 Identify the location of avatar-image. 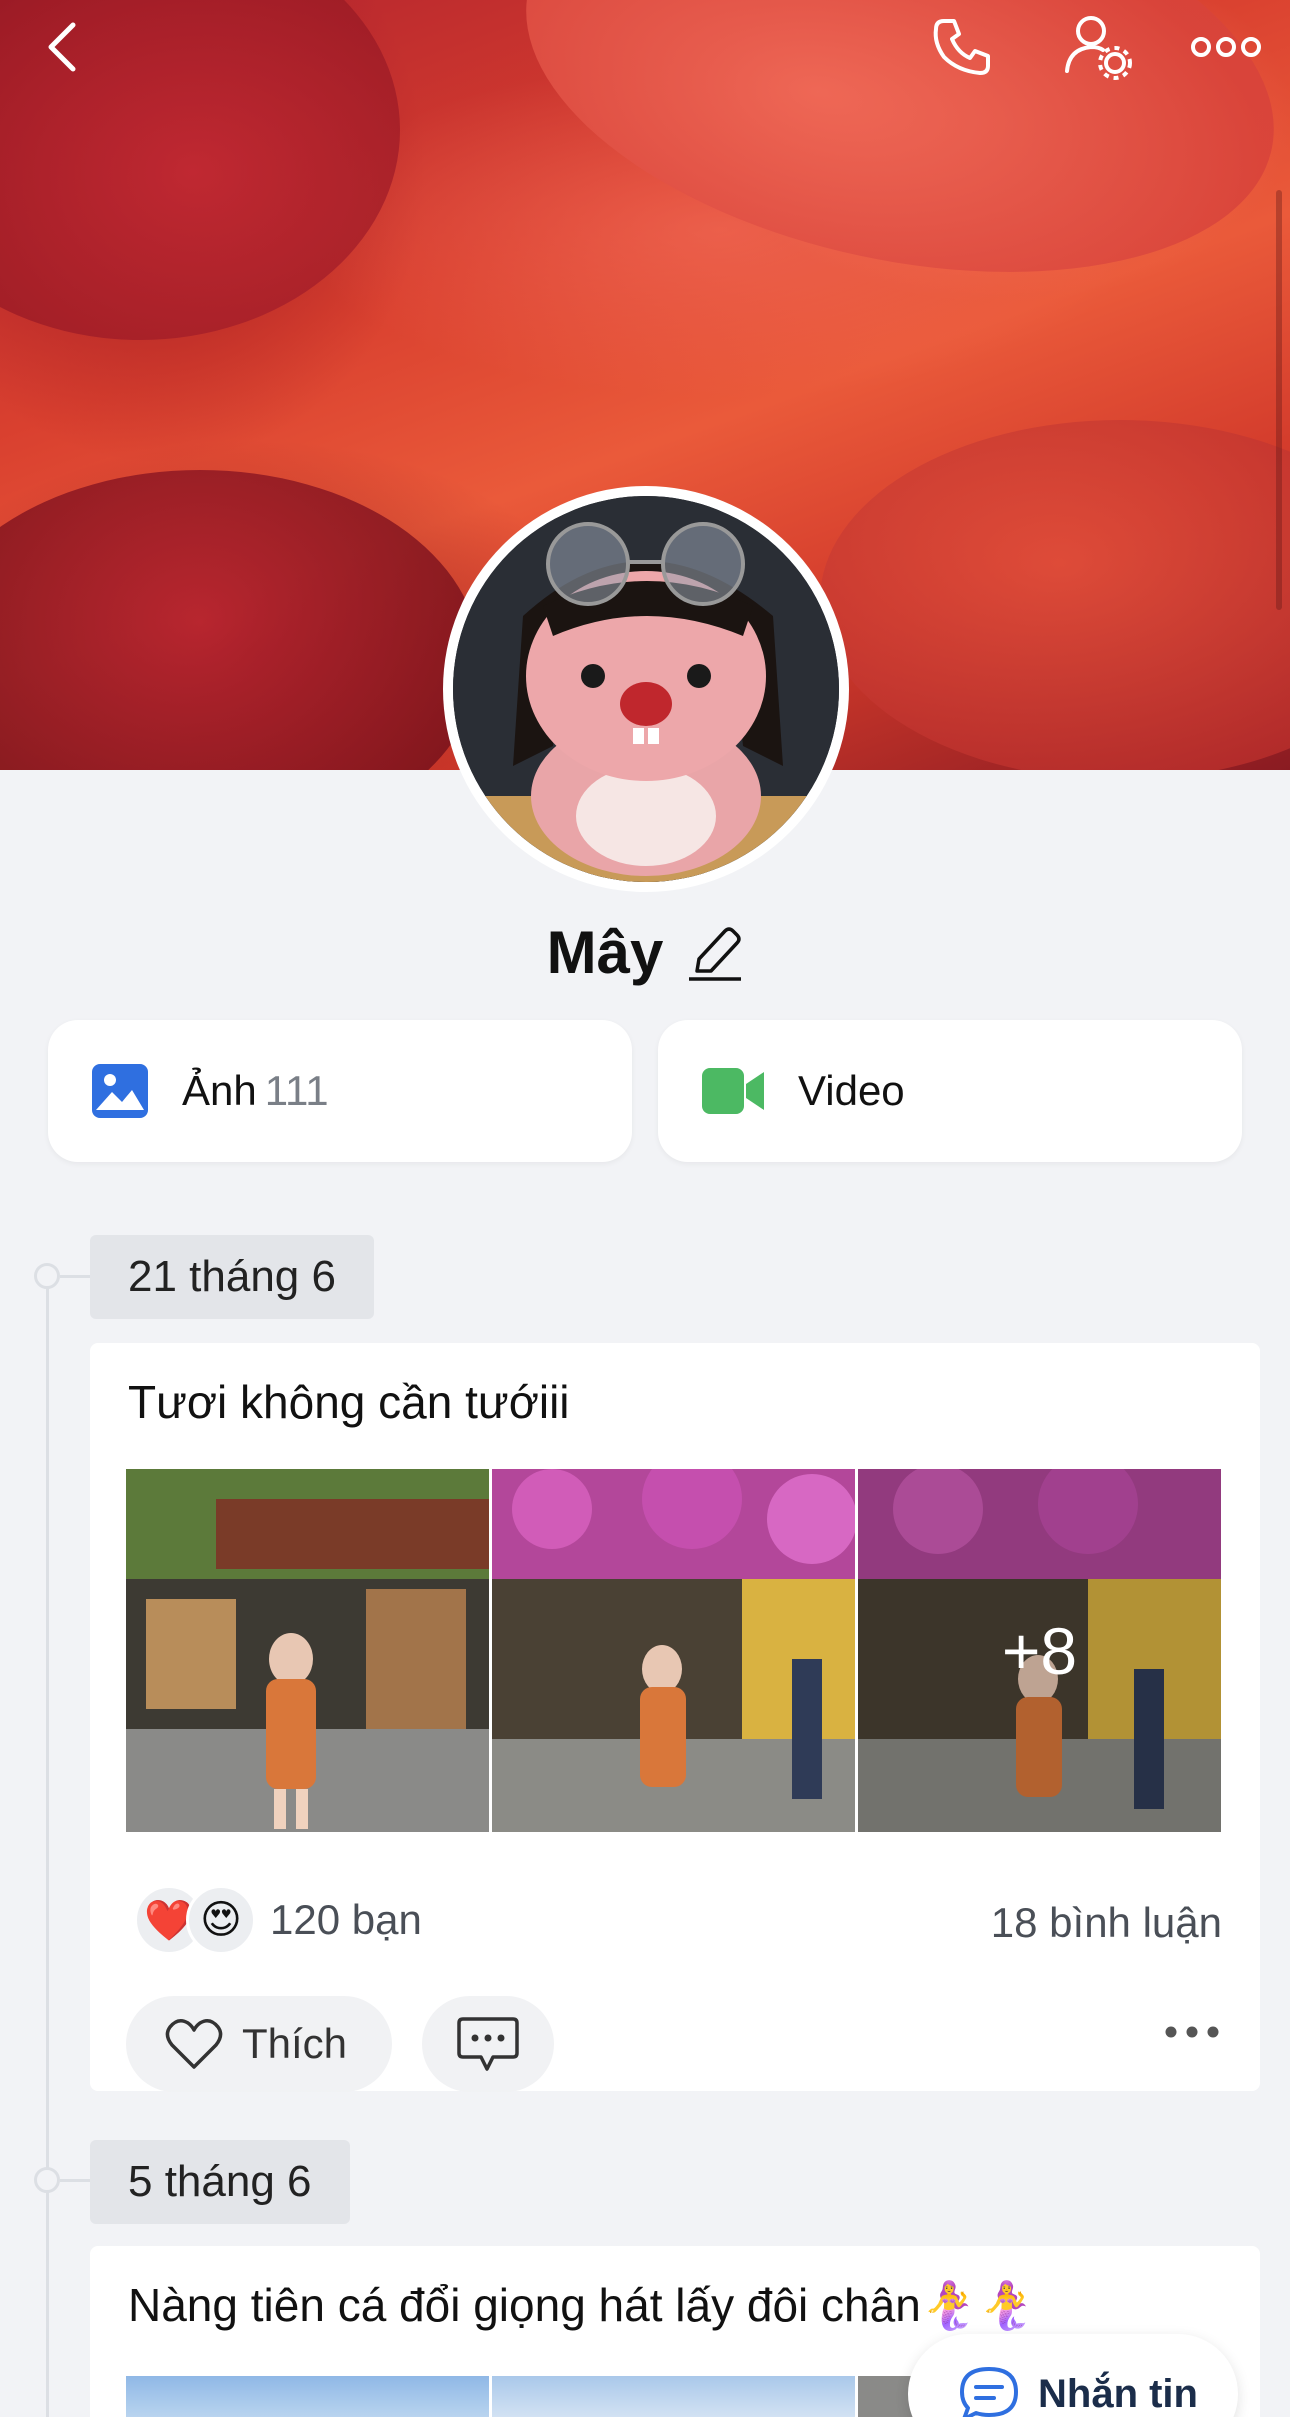
(646, 689).